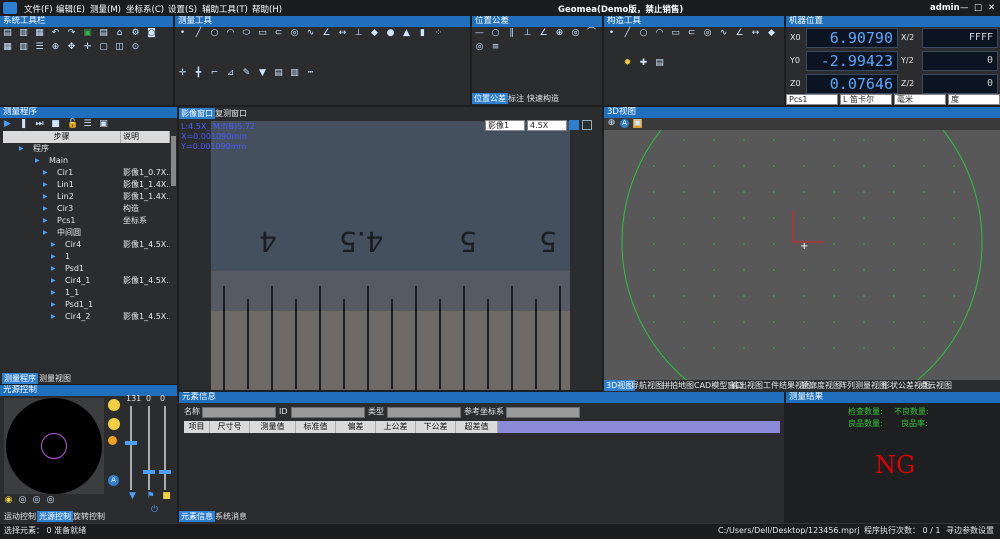 This screenshot has width=1000, height=539. I want to click on pause-icon: ❚, so click(23, 124).